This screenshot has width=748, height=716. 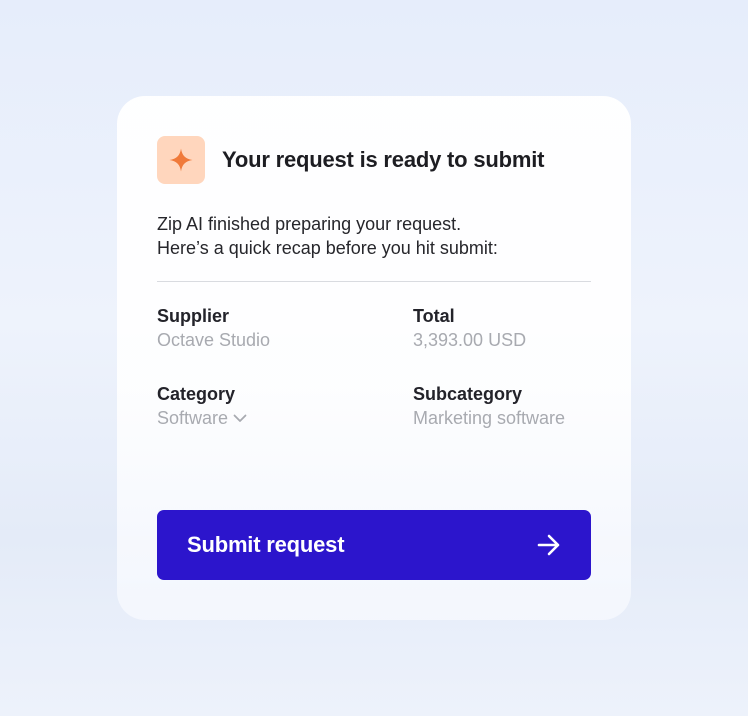 What do you see at coordinates (502, 328) in the screenshot?
I see `total-field: Total 3,393.00 USD` at bounding box center [502, 328].